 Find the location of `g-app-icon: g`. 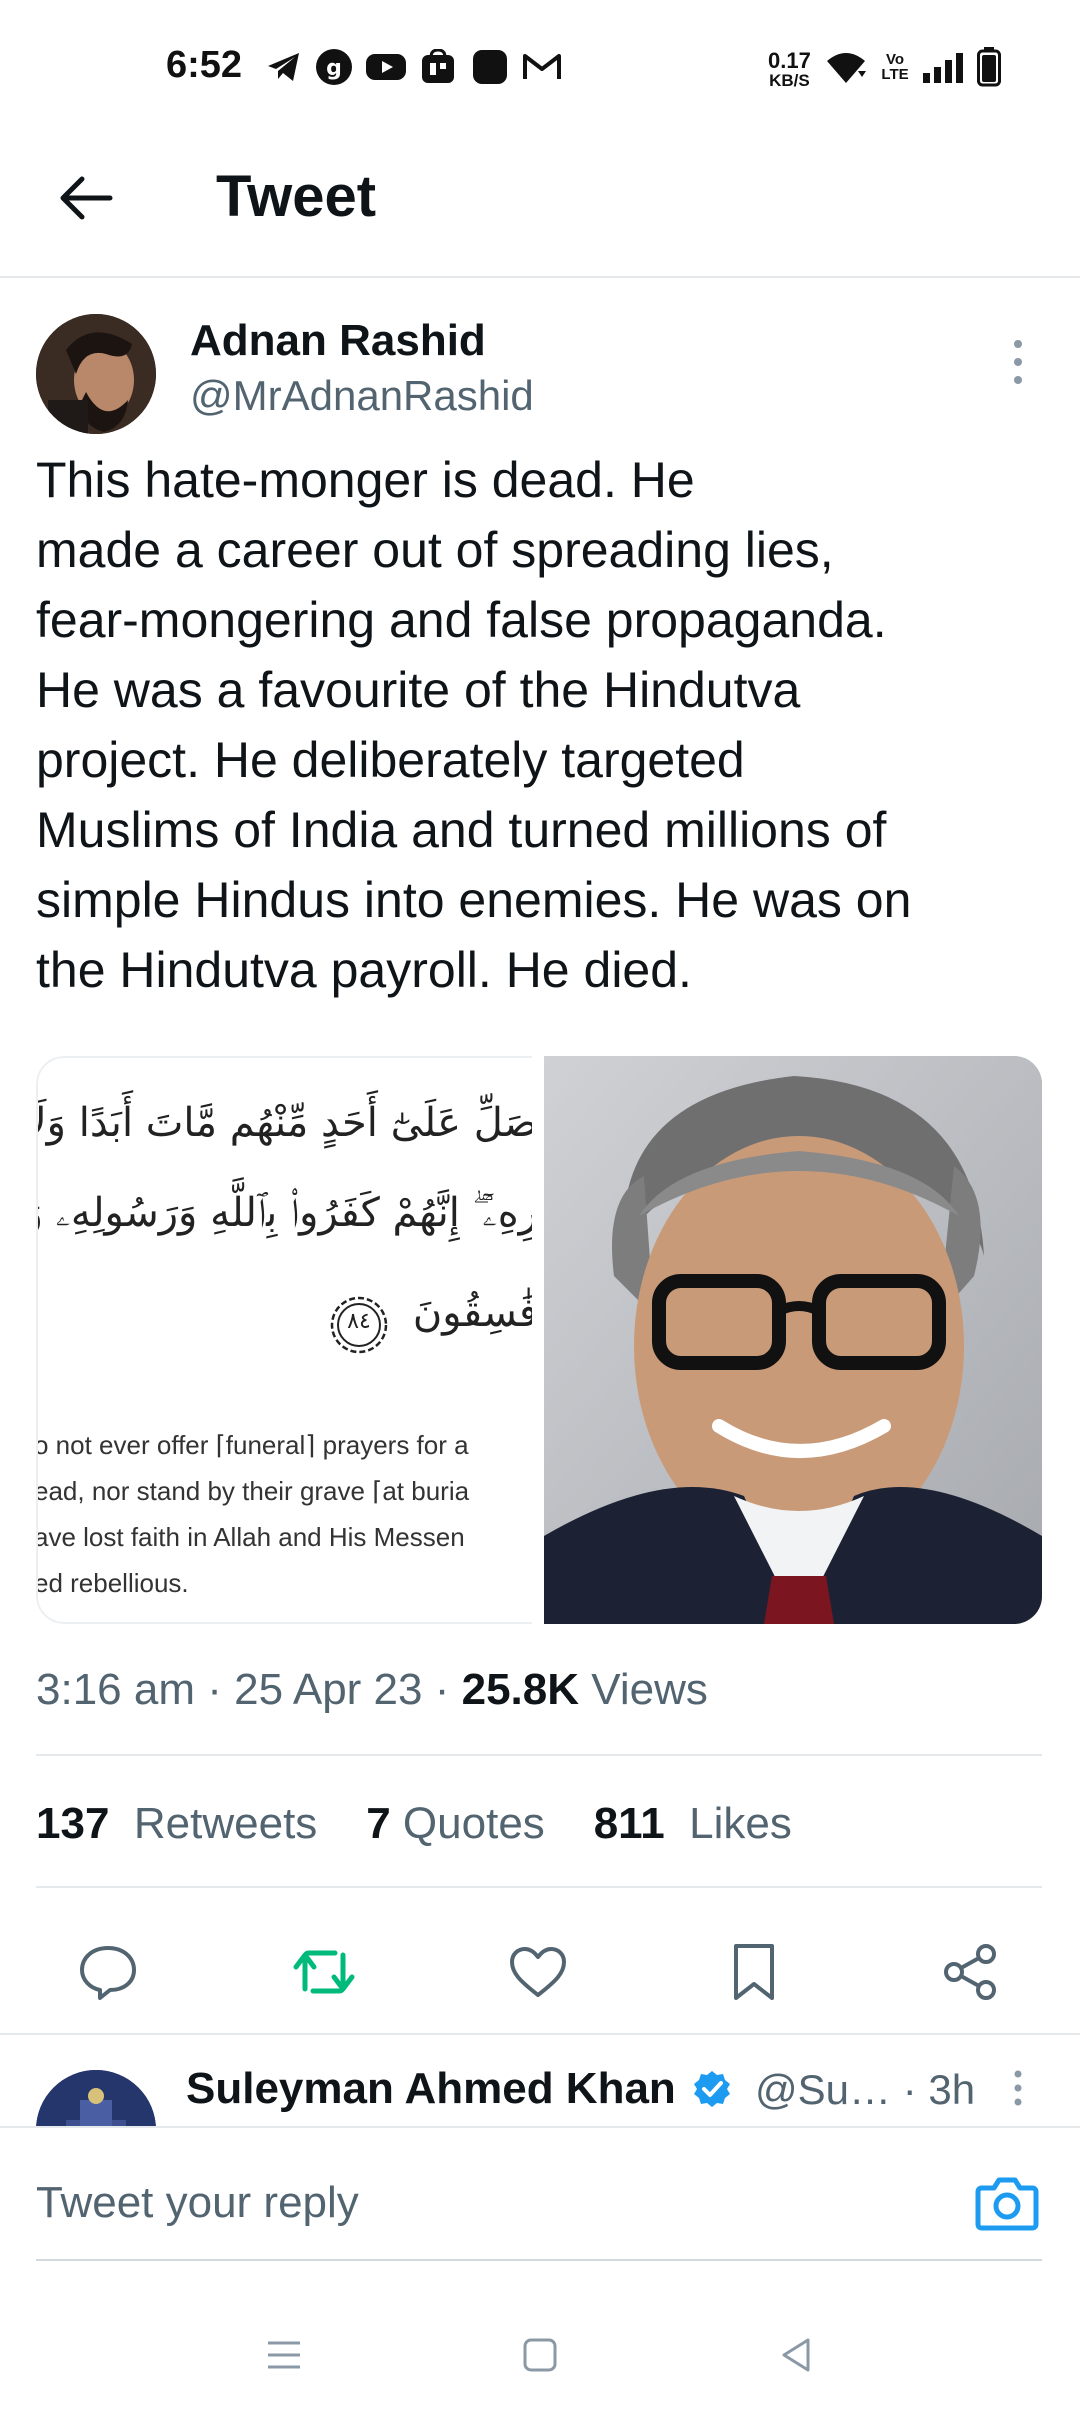

g-app-icon: g is located at coordinates (334, 67).